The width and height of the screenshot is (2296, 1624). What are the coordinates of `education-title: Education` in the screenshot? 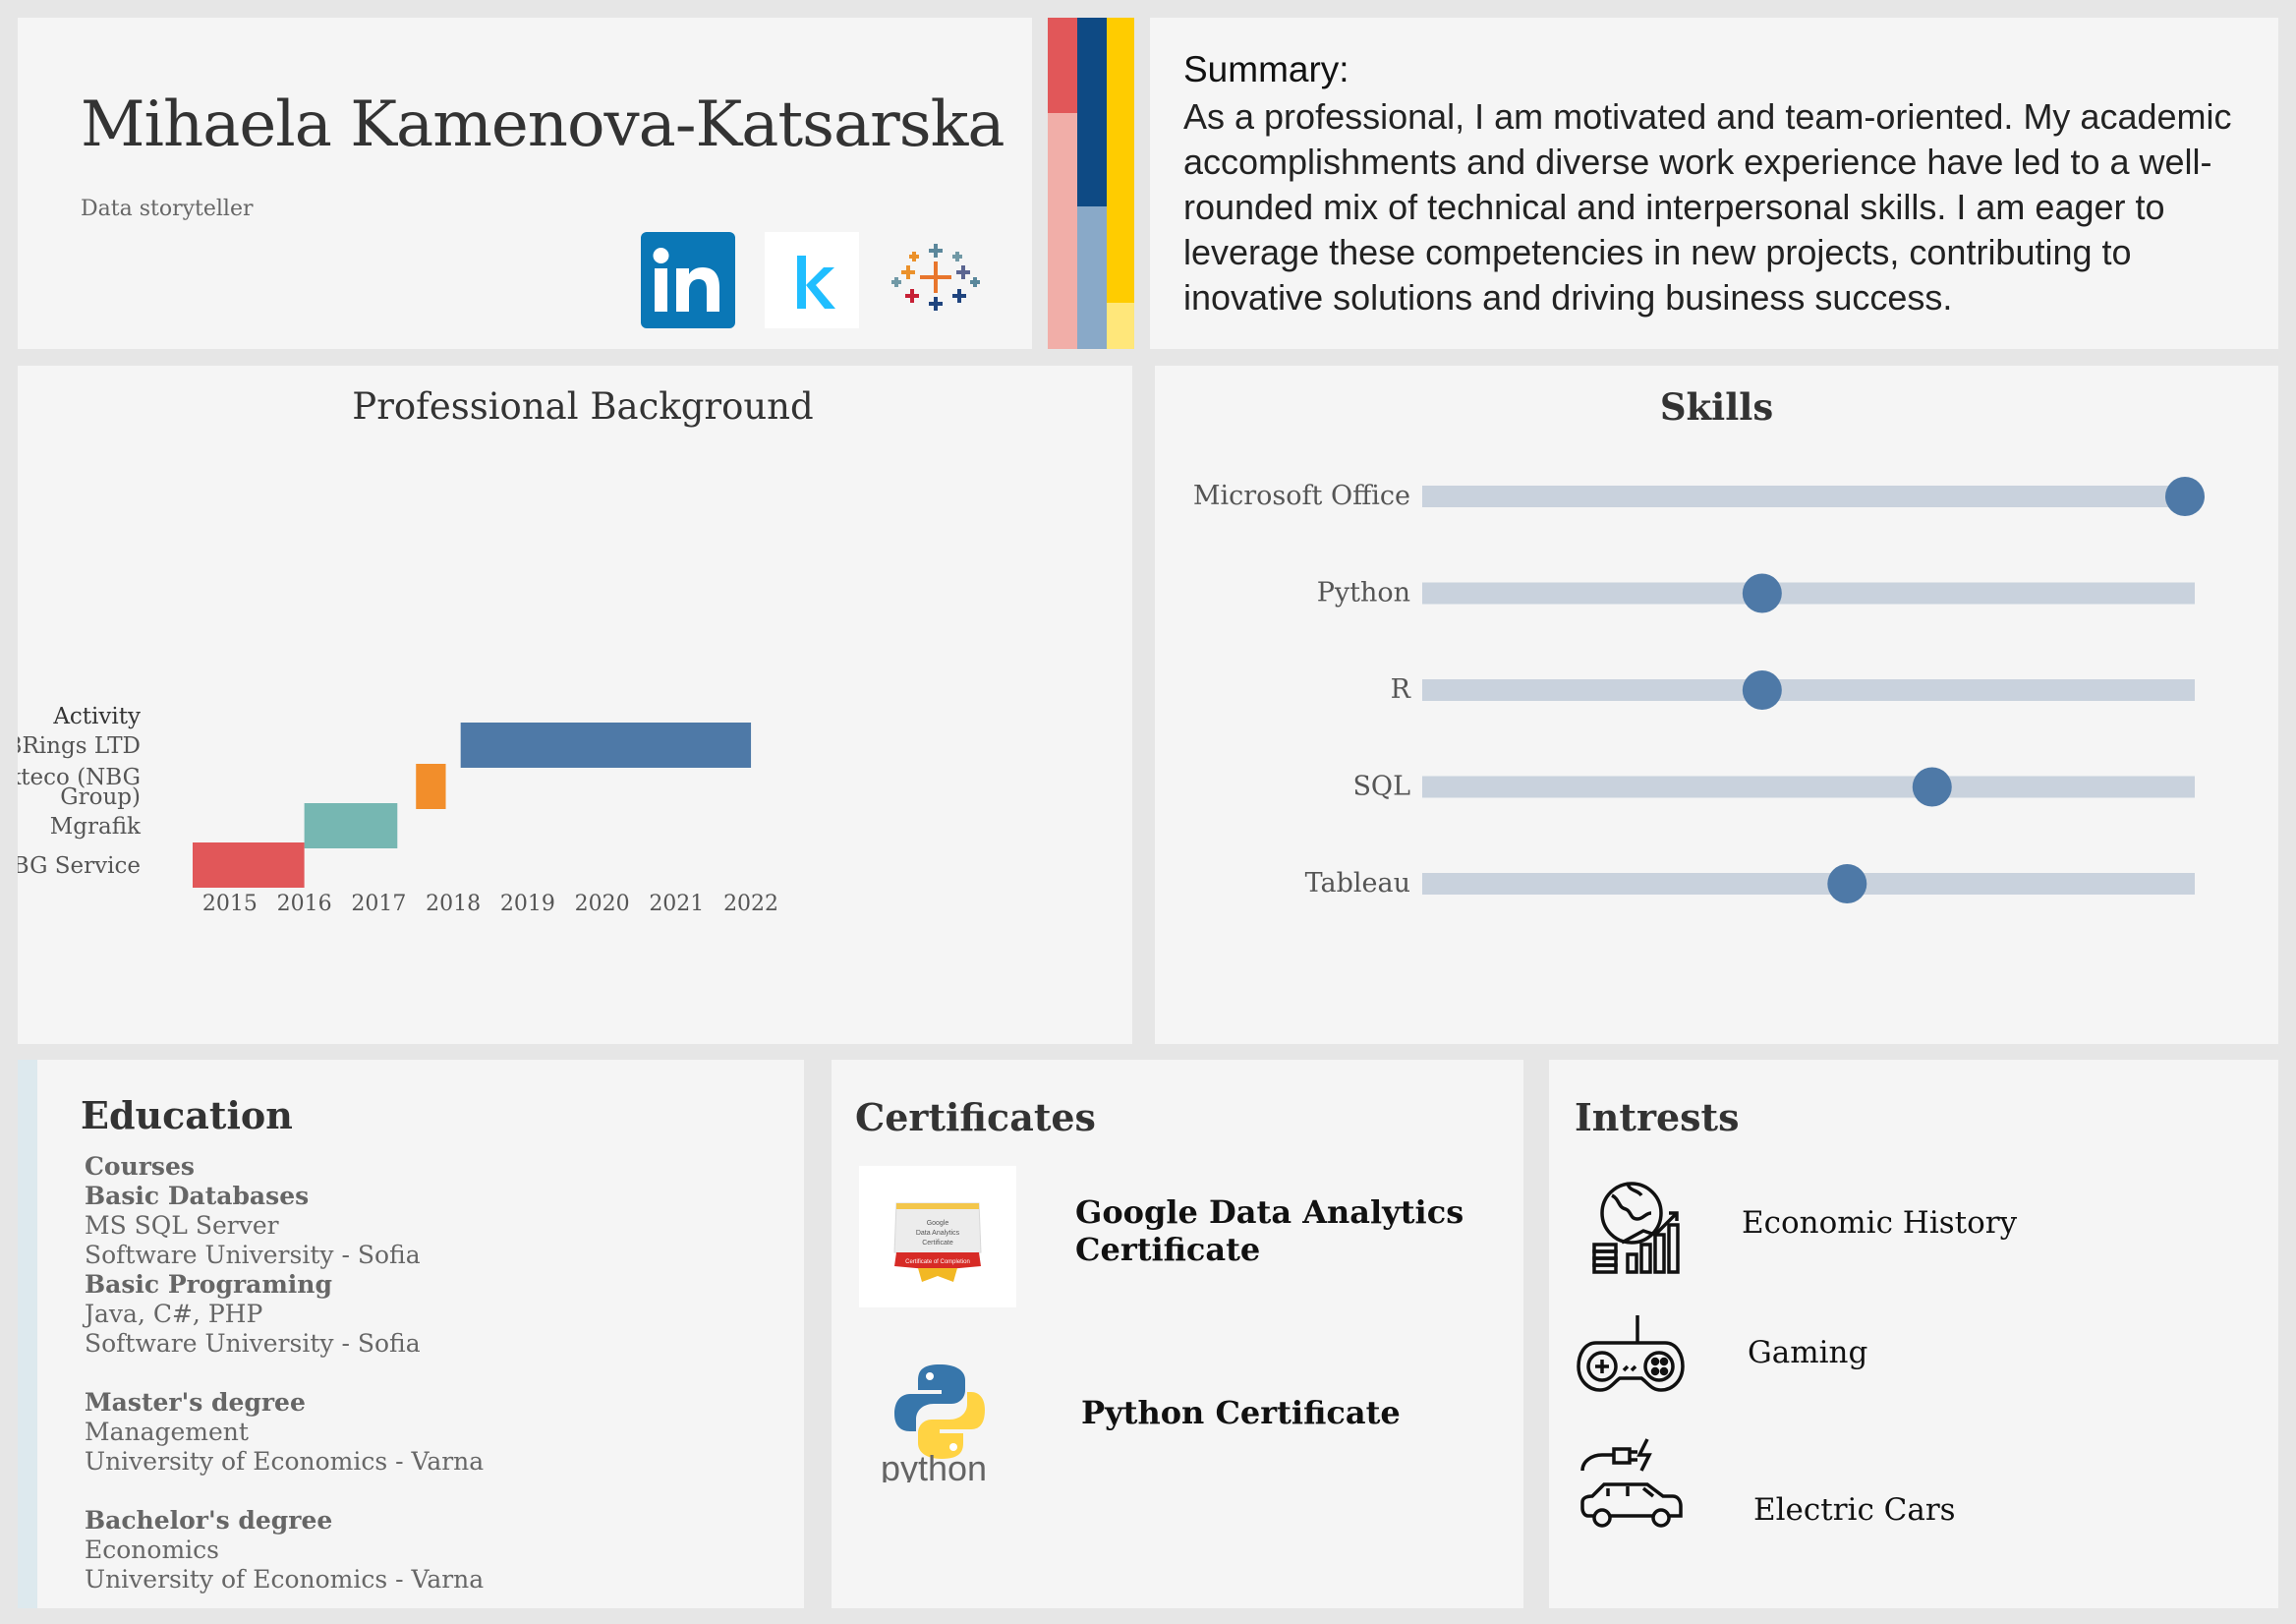 It's located at (187, 1115).